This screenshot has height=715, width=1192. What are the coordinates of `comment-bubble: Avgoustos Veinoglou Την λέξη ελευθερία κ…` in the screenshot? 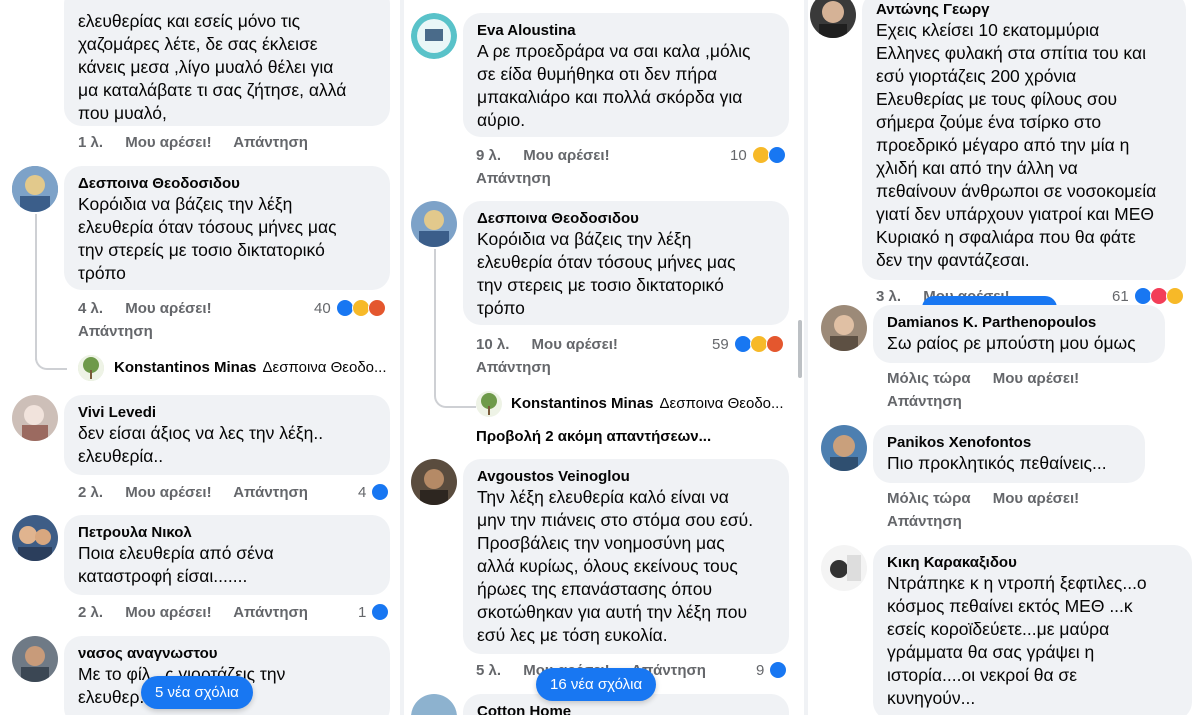 It's located at (626, 556).